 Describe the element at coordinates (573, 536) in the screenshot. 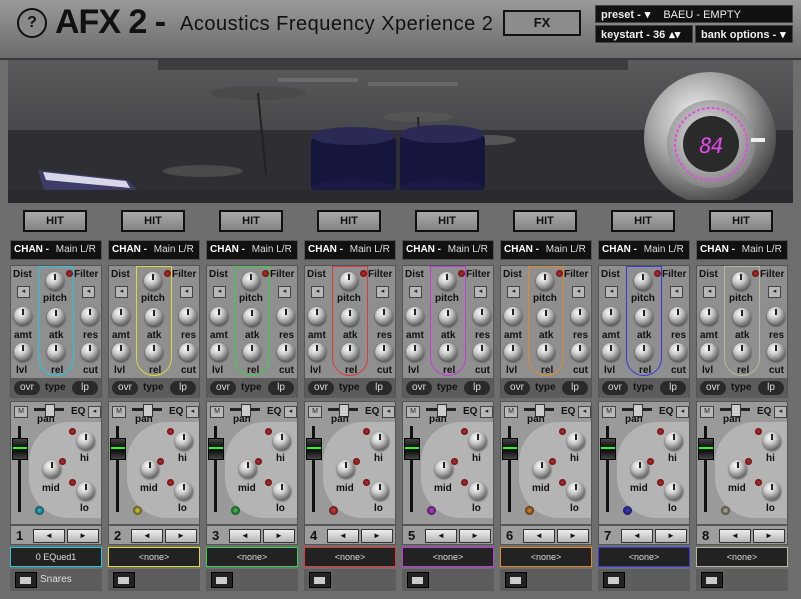

I see `next-sample-button: ►` at that location.